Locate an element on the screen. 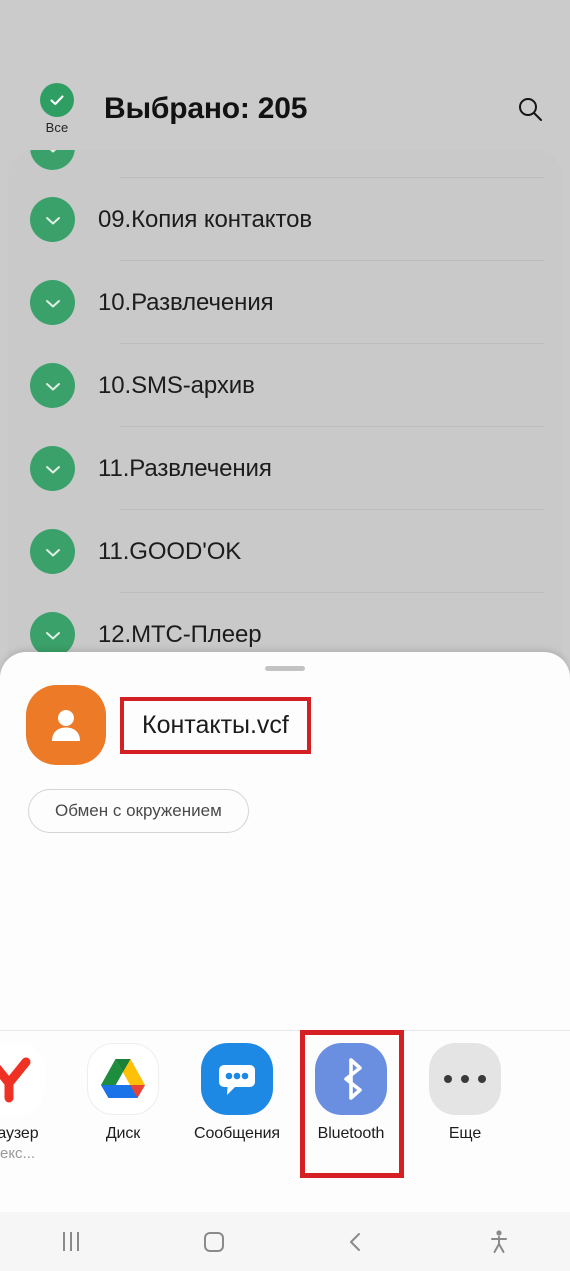  share-target-bluetooth: Bluetooth is located at coordinates (351, 1104).